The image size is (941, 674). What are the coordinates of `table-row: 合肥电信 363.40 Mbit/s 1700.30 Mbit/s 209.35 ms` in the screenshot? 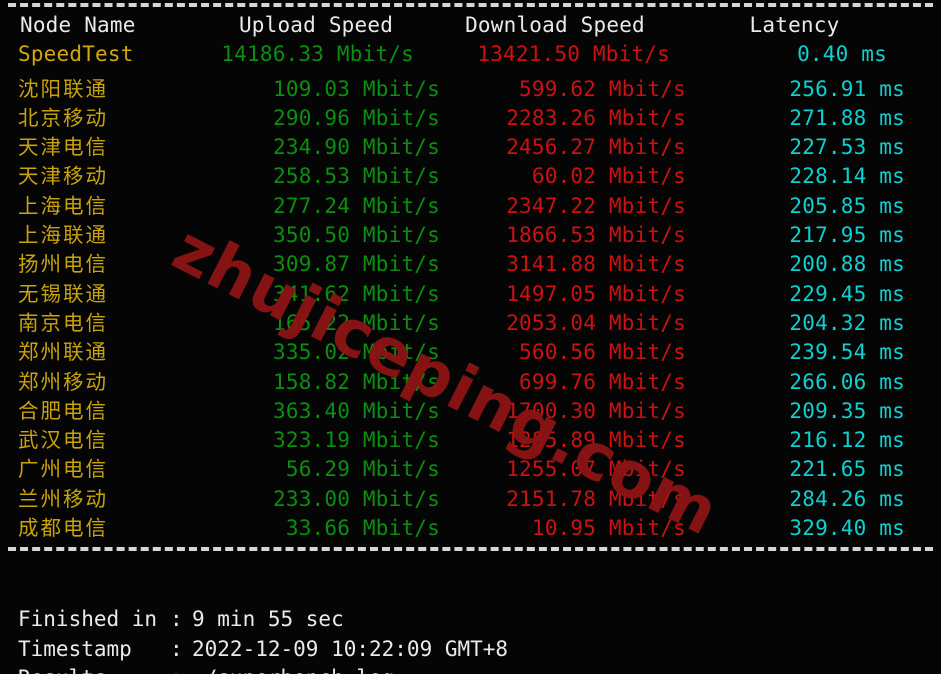 It's located at (470, 408).